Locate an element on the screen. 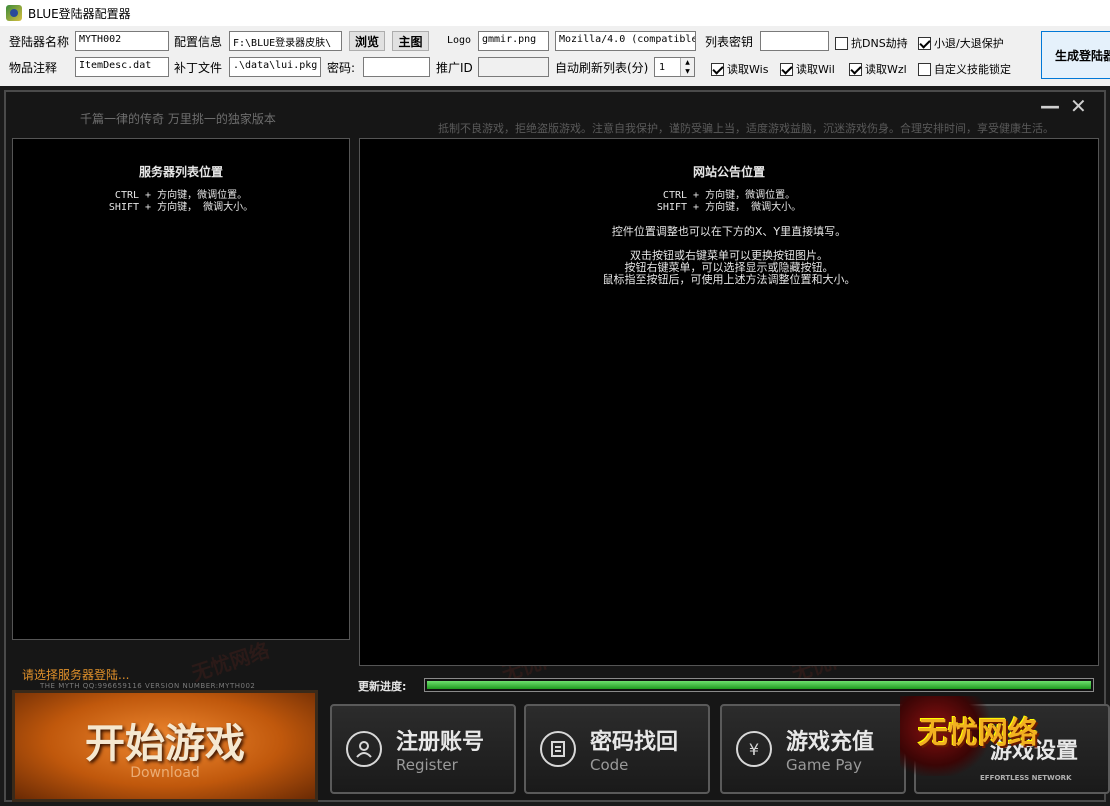 The height and width of the screenshot is (806, 1110). read-wis-checkbox: 读取Wis is located at coordinates (739, 69).